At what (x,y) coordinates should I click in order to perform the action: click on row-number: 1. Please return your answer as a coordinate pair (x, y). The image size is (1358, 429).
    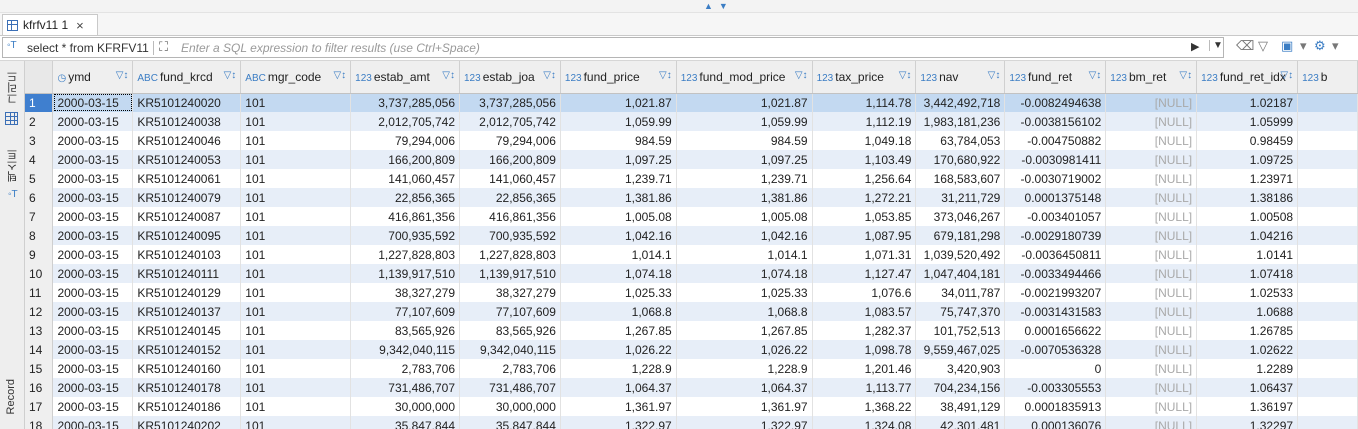
    Looking at the image, I should click on (39, 102).